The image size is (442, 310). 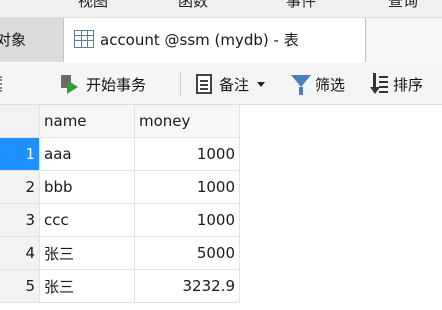 I want to click on menu-item-view: 视图, so click(x=93, y=5).